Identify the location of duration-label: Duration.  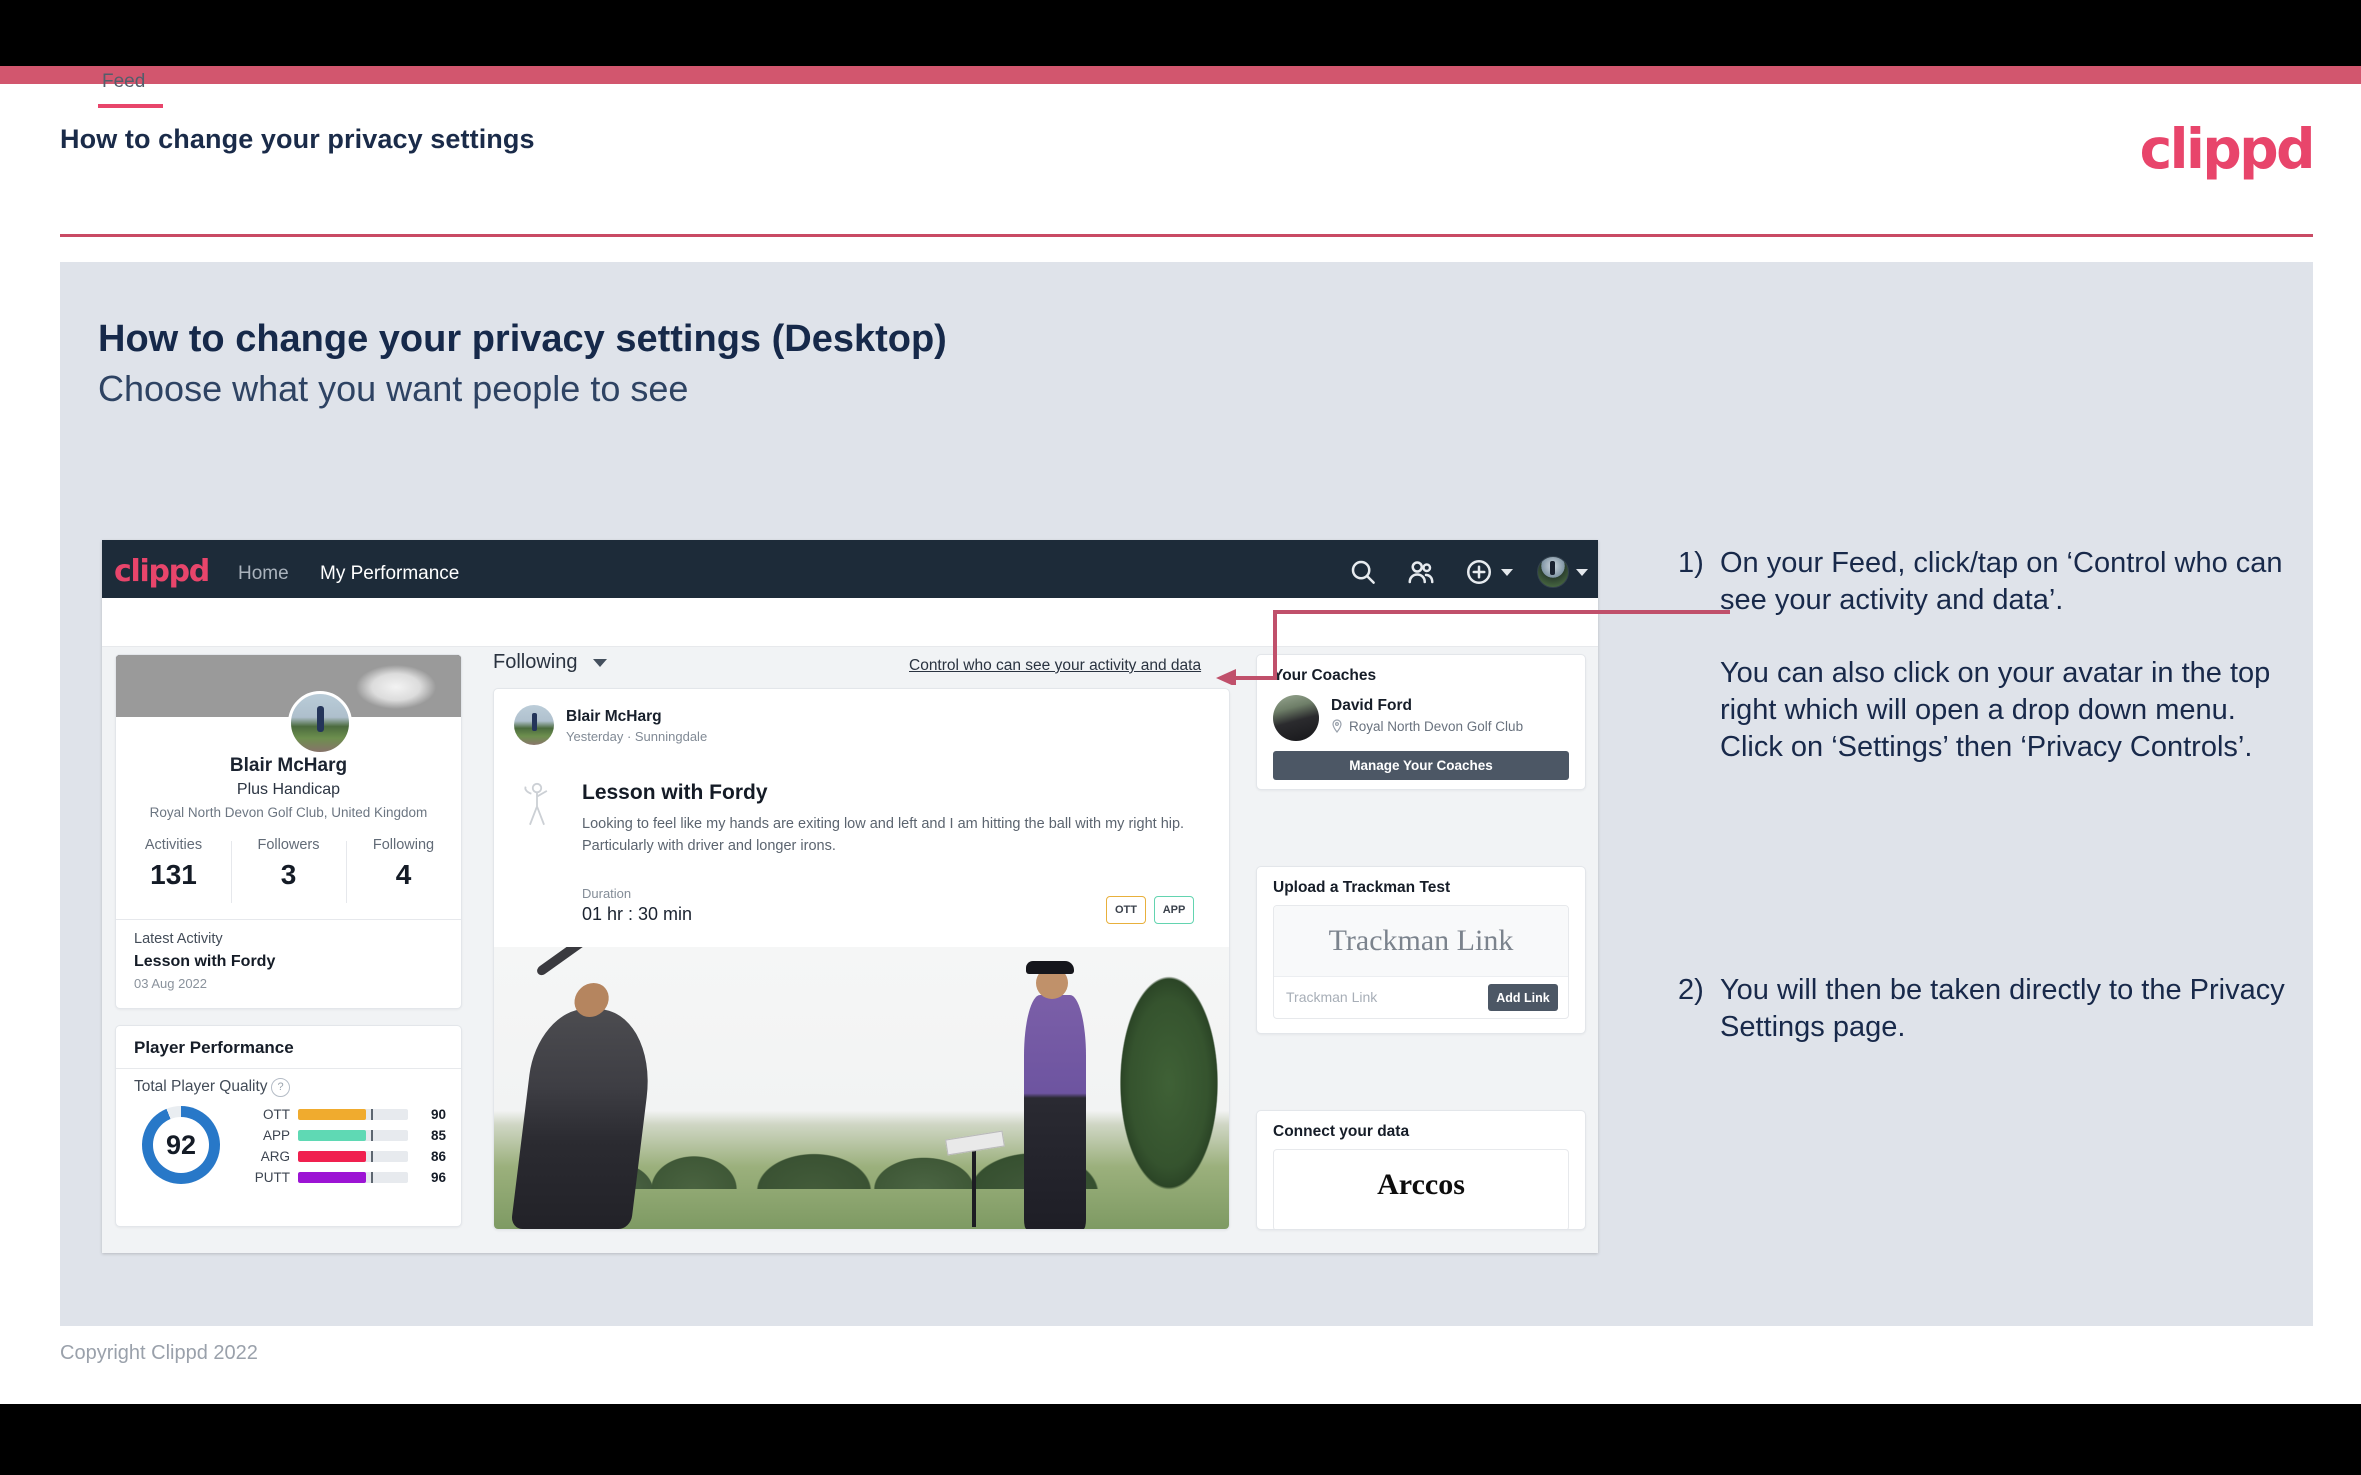
(607, 893).